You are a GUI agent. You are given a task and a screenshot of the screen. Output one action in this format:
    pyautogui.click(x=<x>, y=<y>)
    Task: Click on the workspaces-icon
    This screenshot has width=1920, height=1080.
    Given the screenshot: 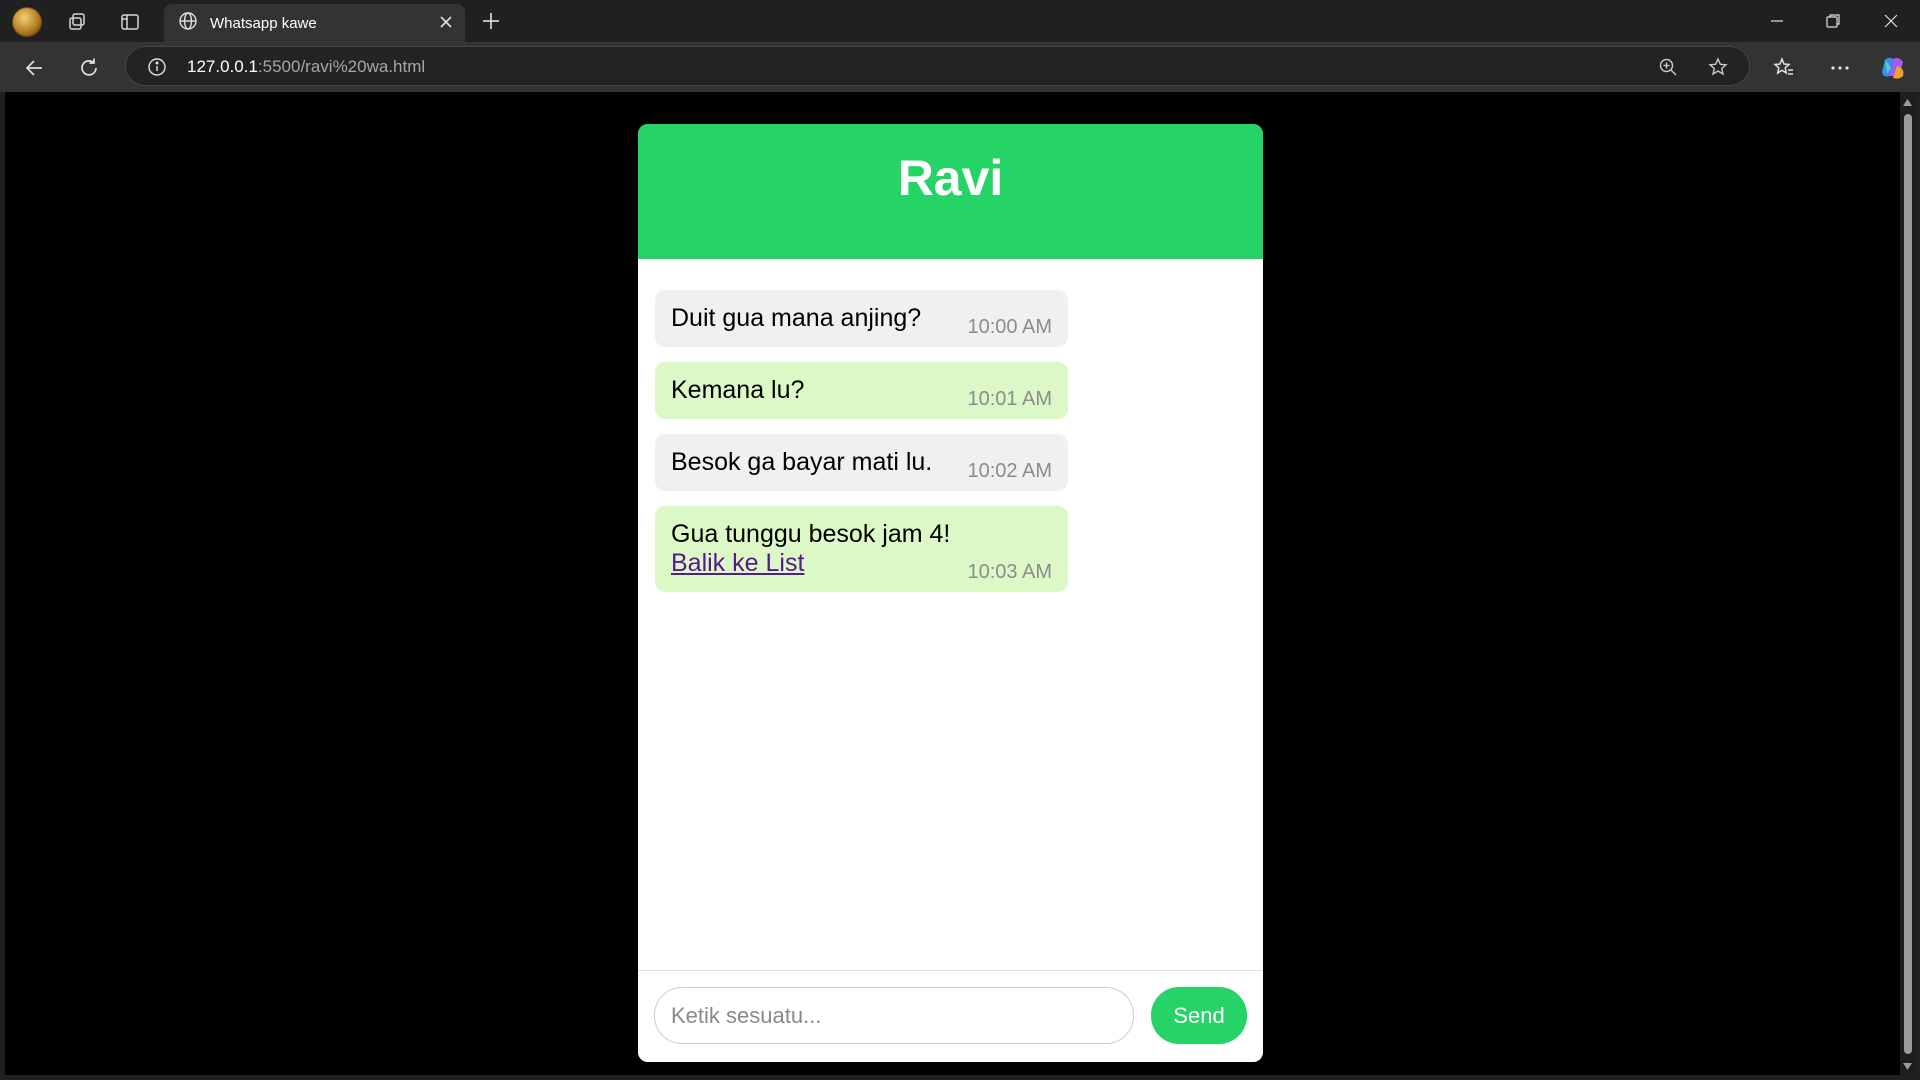 What is the action you would take?
    pyautogui.click(x=77, y=22)
    